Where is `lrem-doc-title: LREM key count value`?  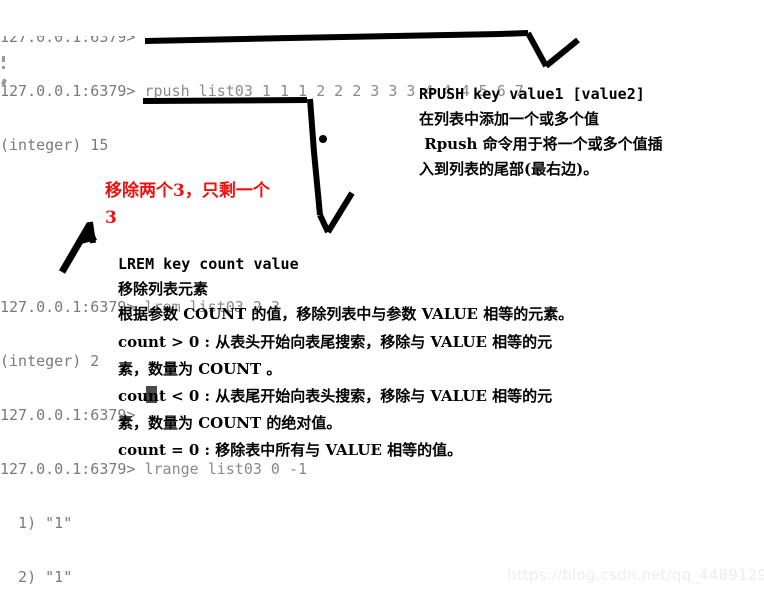
lrem-doc-title: LREM key count value is located at coordinates (208, 264).